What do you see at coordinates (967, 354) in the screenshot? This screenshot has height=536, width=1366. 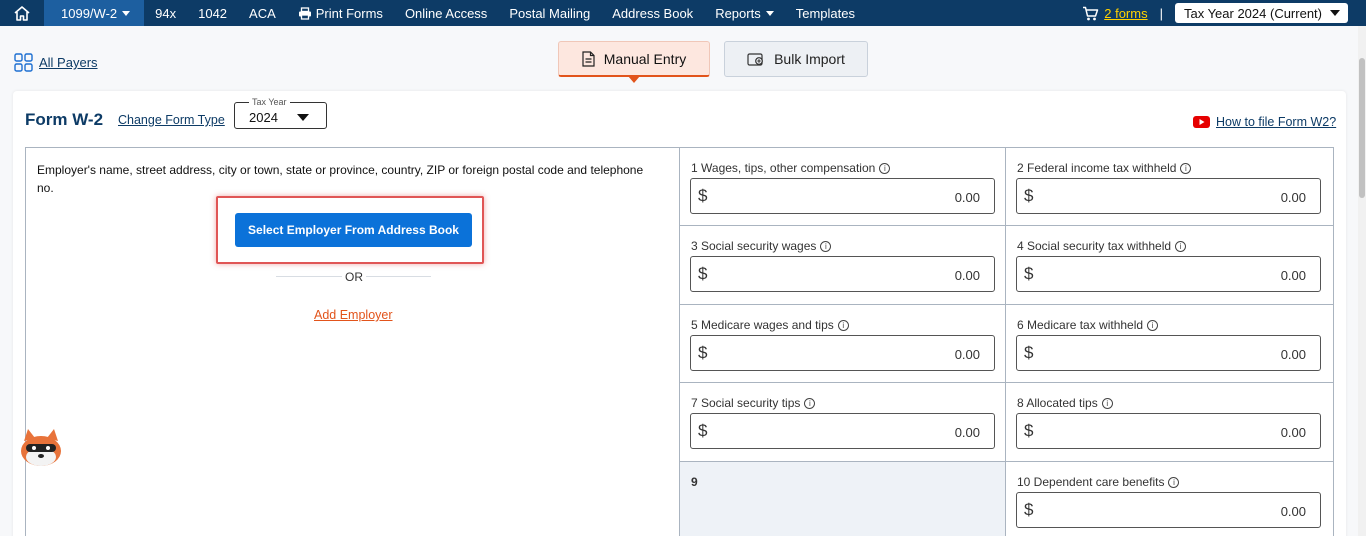 I see `box-5-value: 0.00` at bounding box center [967, 354].